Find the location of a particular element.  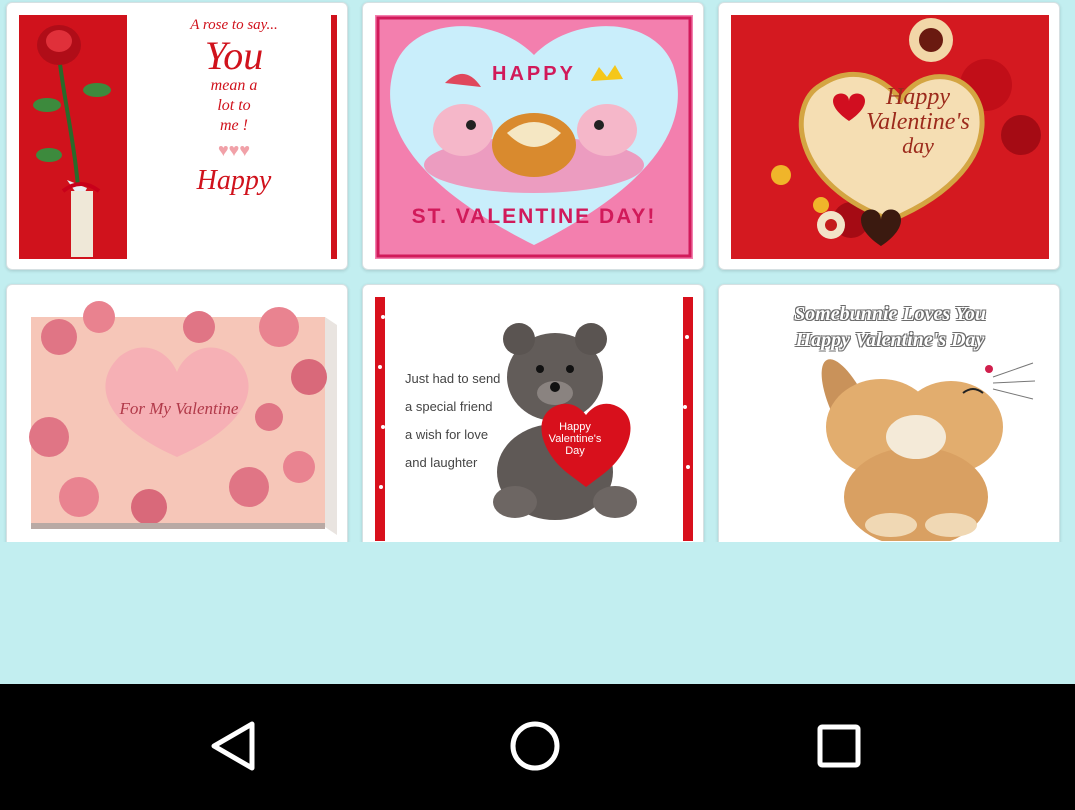

back-triangle-icon is located at coordinates (233, 746).